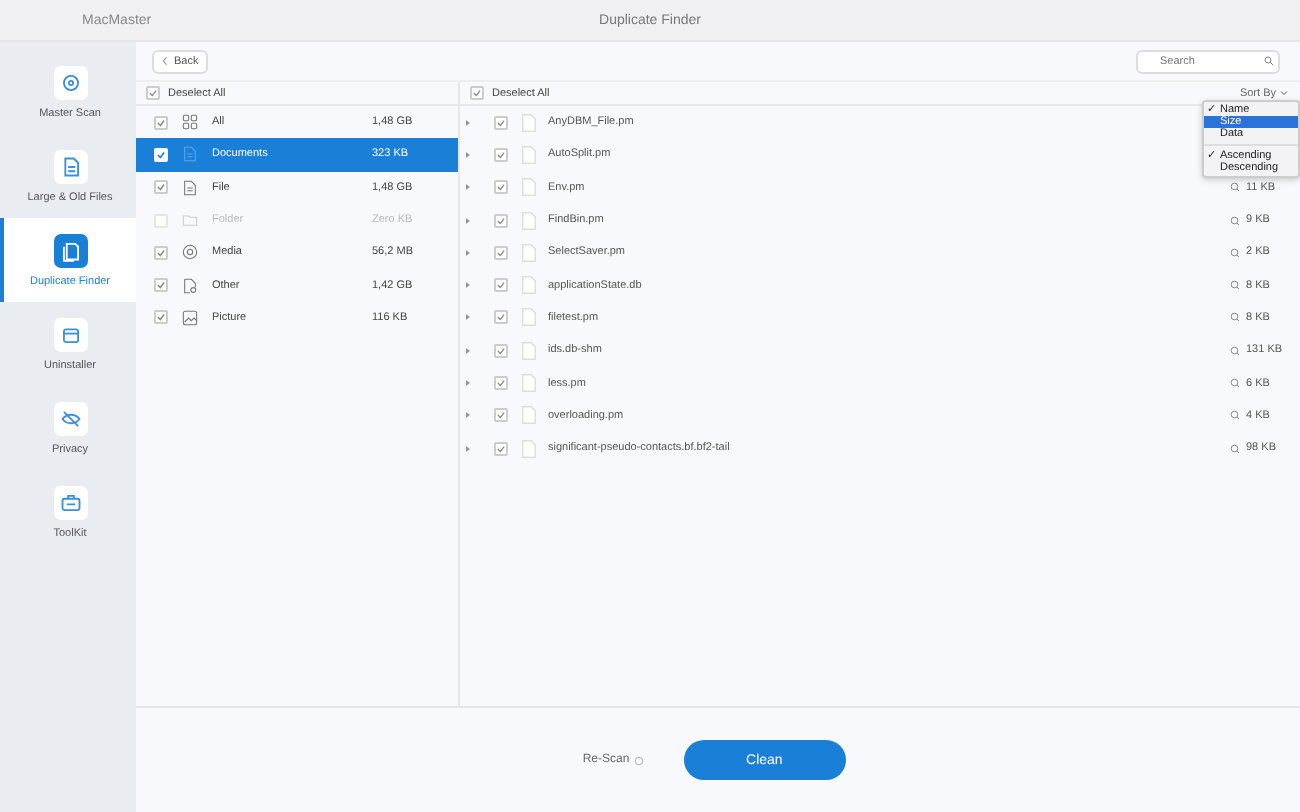 The image size is (1300, 812). What do you see at coordinates (70, 334) in the screenshot?
I see `box-icon` at bounding box center [70, 334].